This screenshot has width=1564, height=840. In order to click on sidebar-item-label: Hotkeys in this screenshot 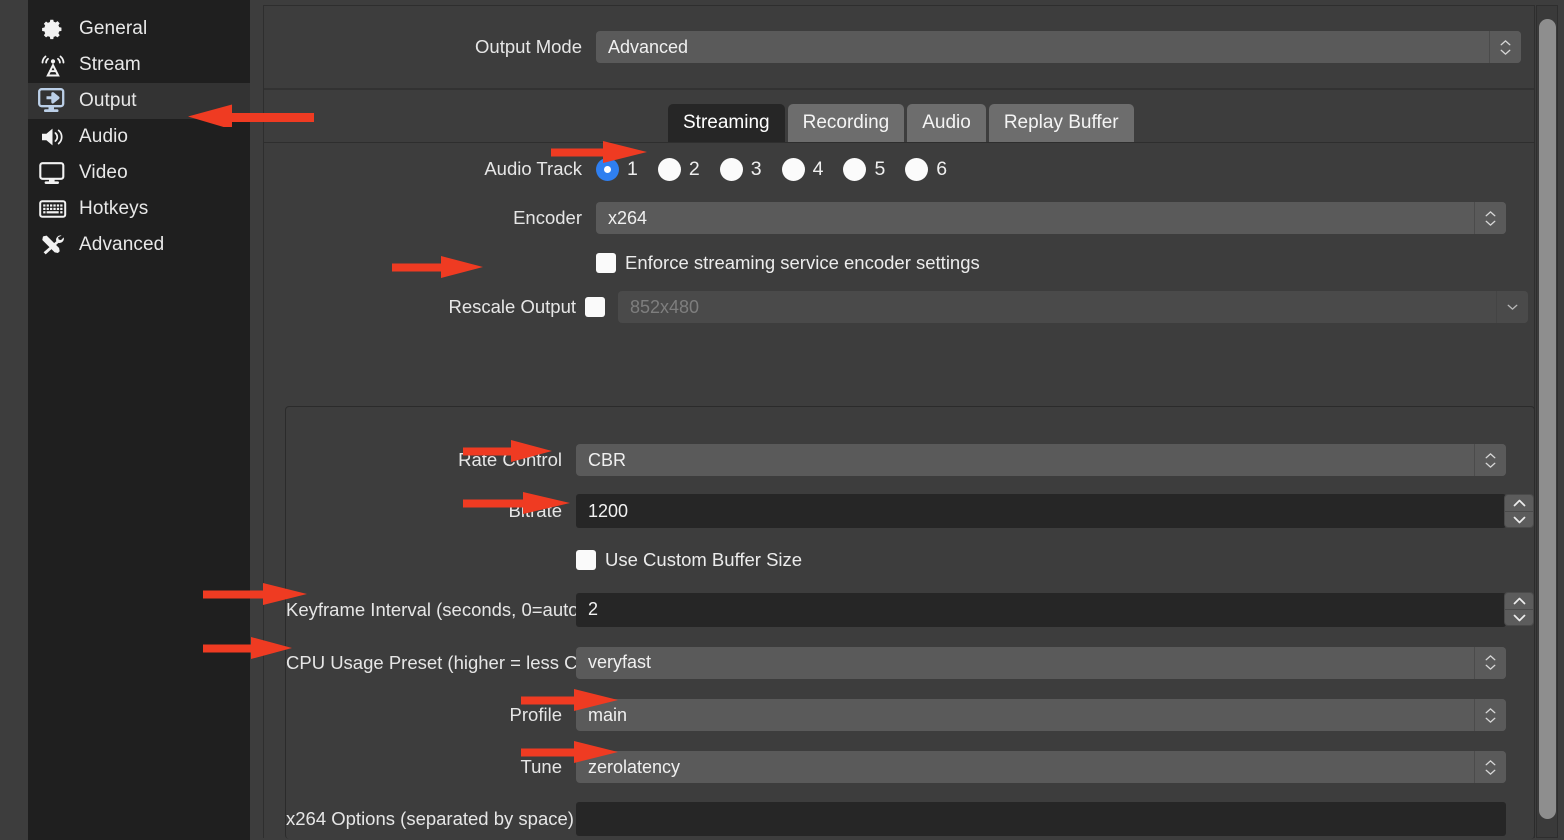, I will do `click(114, 208)`.